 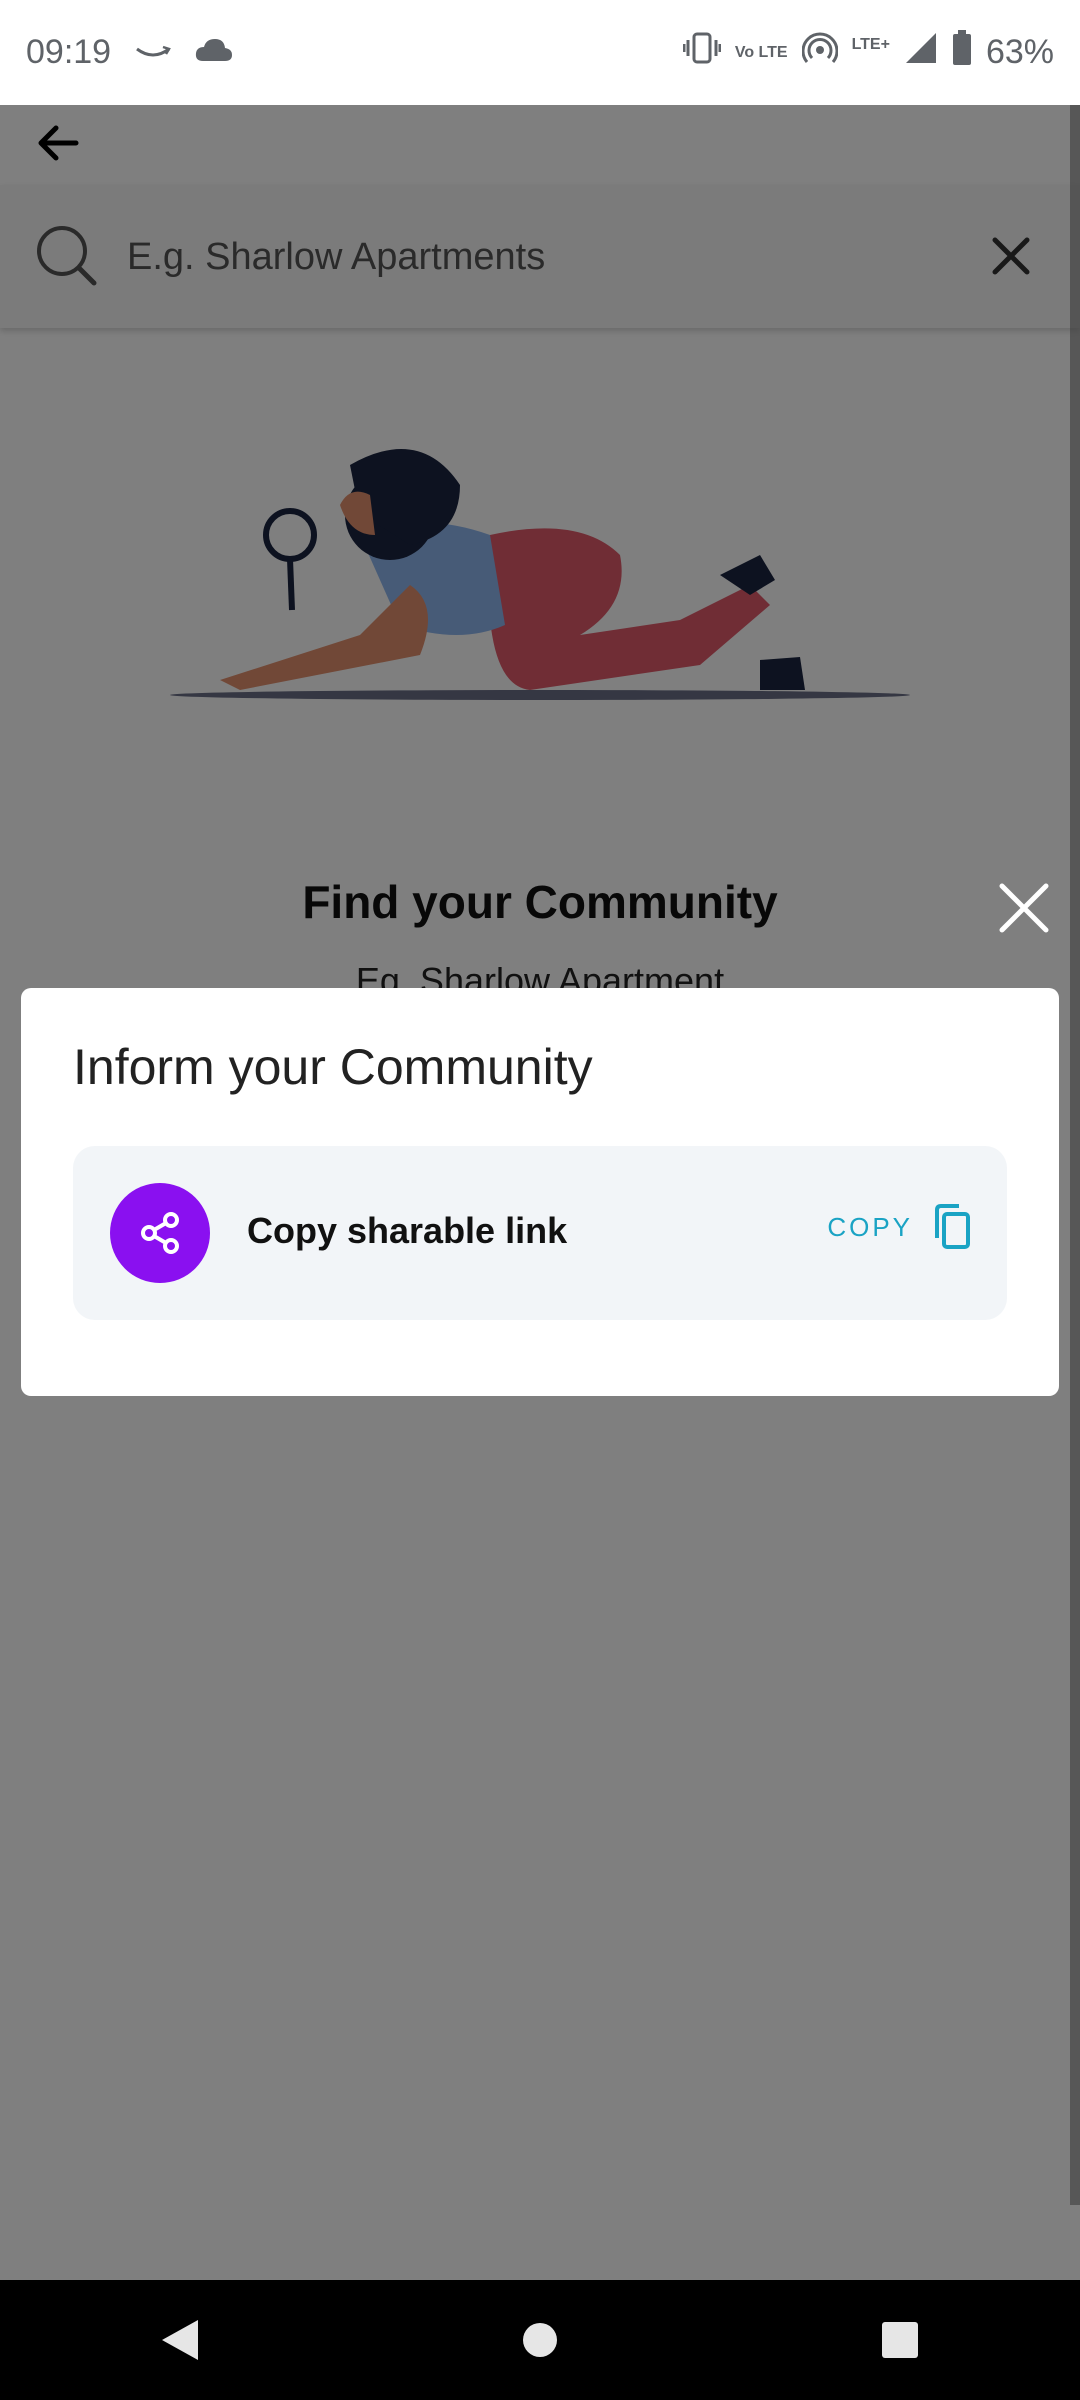 I want to click on copy-icon, so click(x=952, y=1226).